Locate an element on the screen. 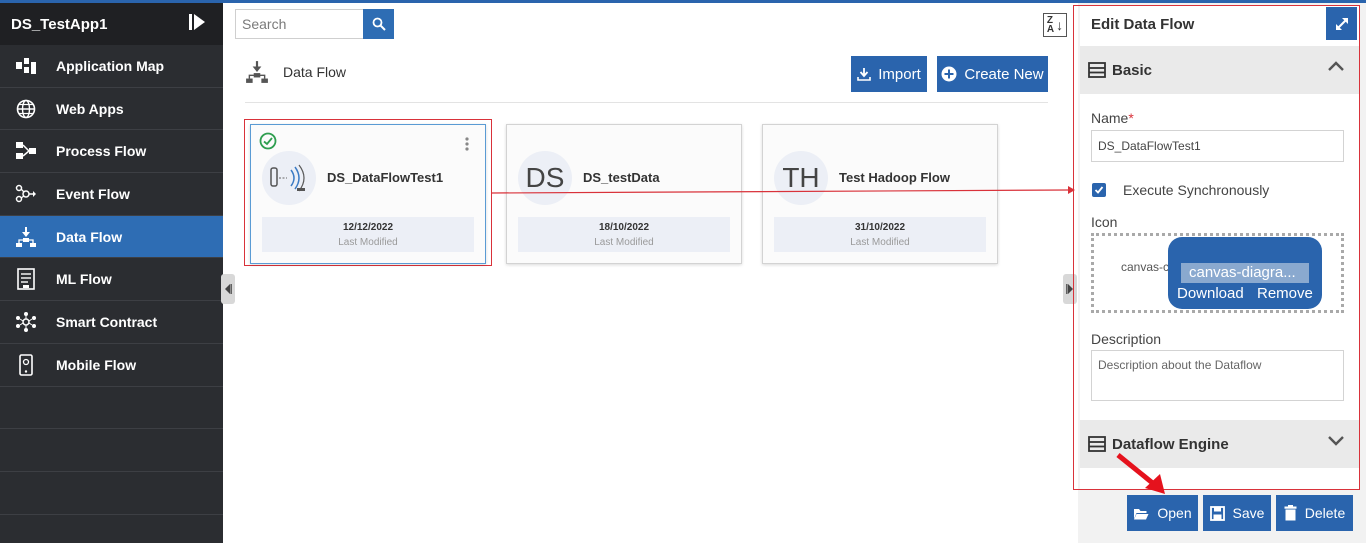  more-options-icon is located at coordinates (467, 144).